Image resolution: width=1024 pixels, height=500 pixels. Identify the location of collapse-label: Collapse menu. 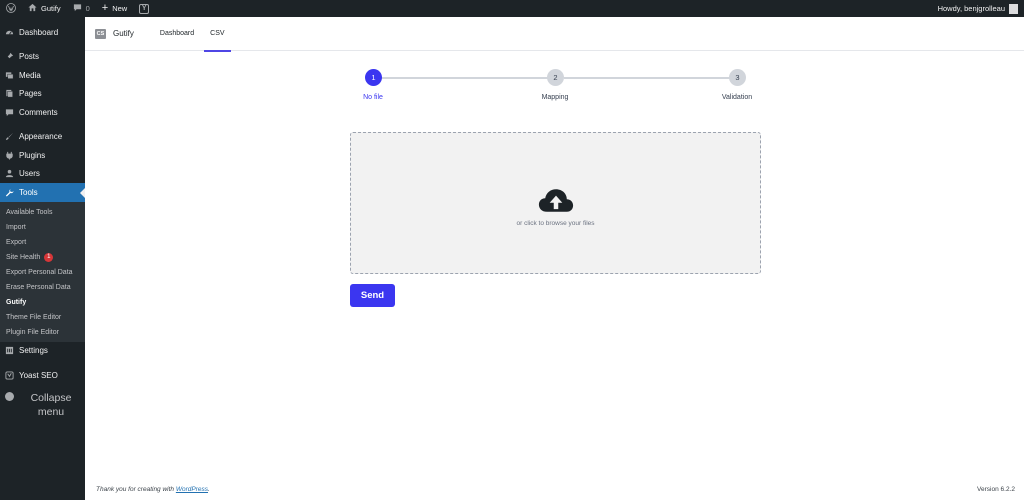
(51, 404).